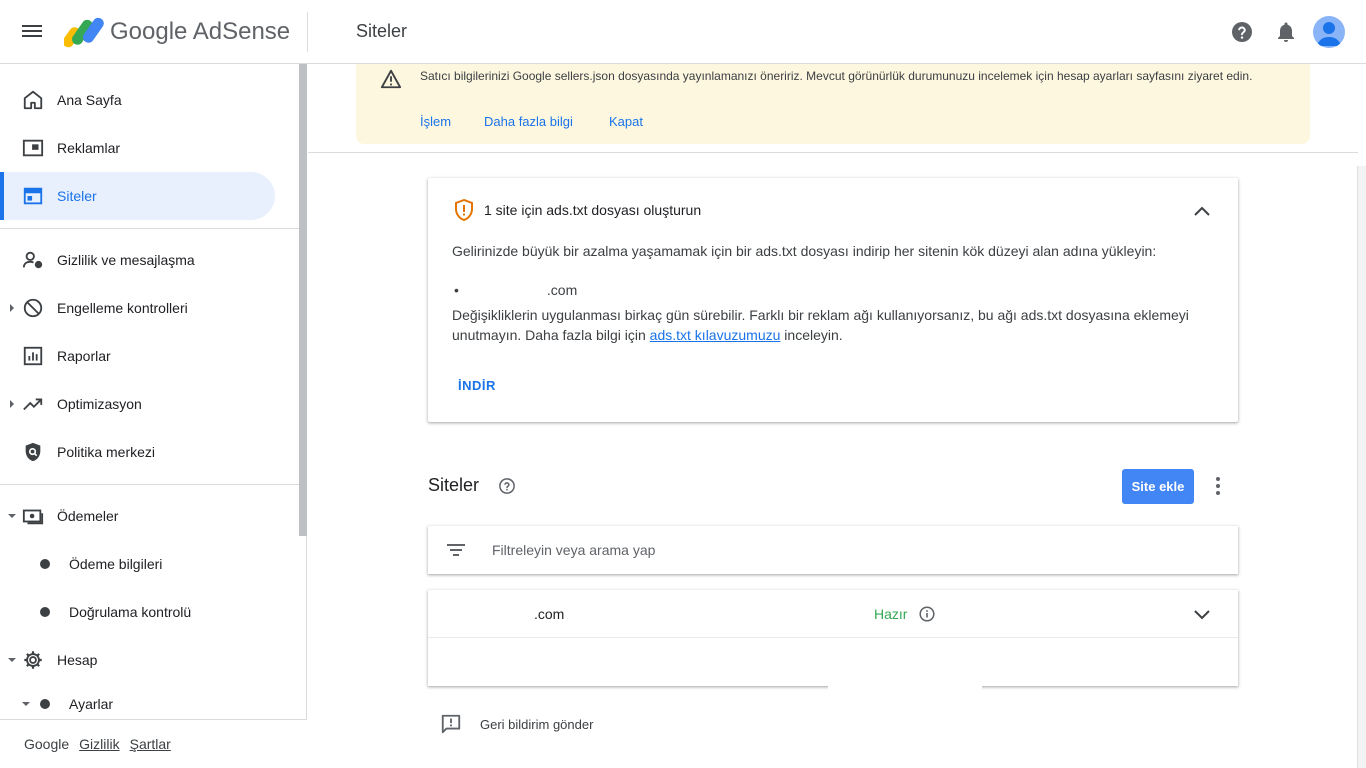  I want to click on help-icon, so click(1242, 32).